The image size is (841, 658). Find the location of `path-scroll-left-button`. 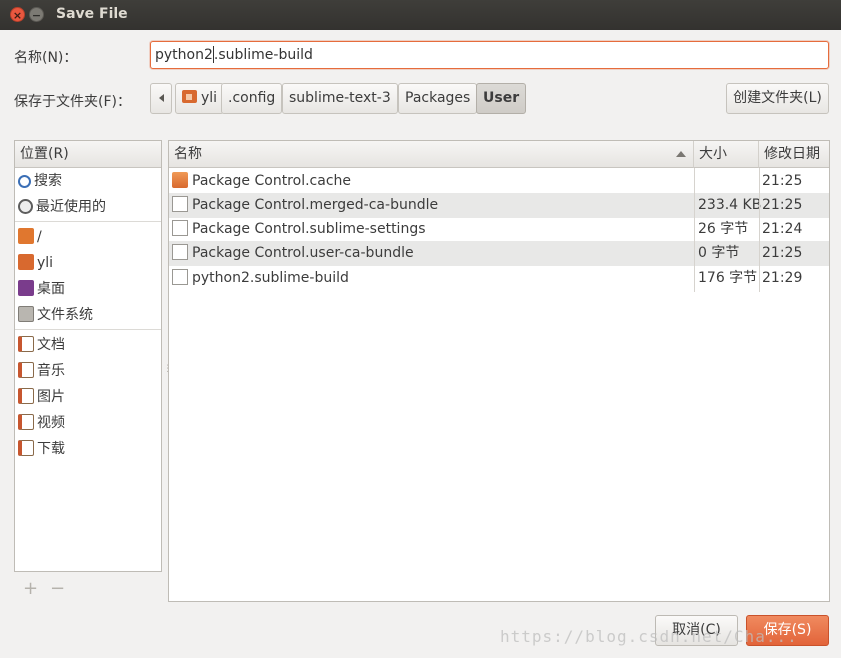

path-scroll-left-button is located at coordinates (161, 98).